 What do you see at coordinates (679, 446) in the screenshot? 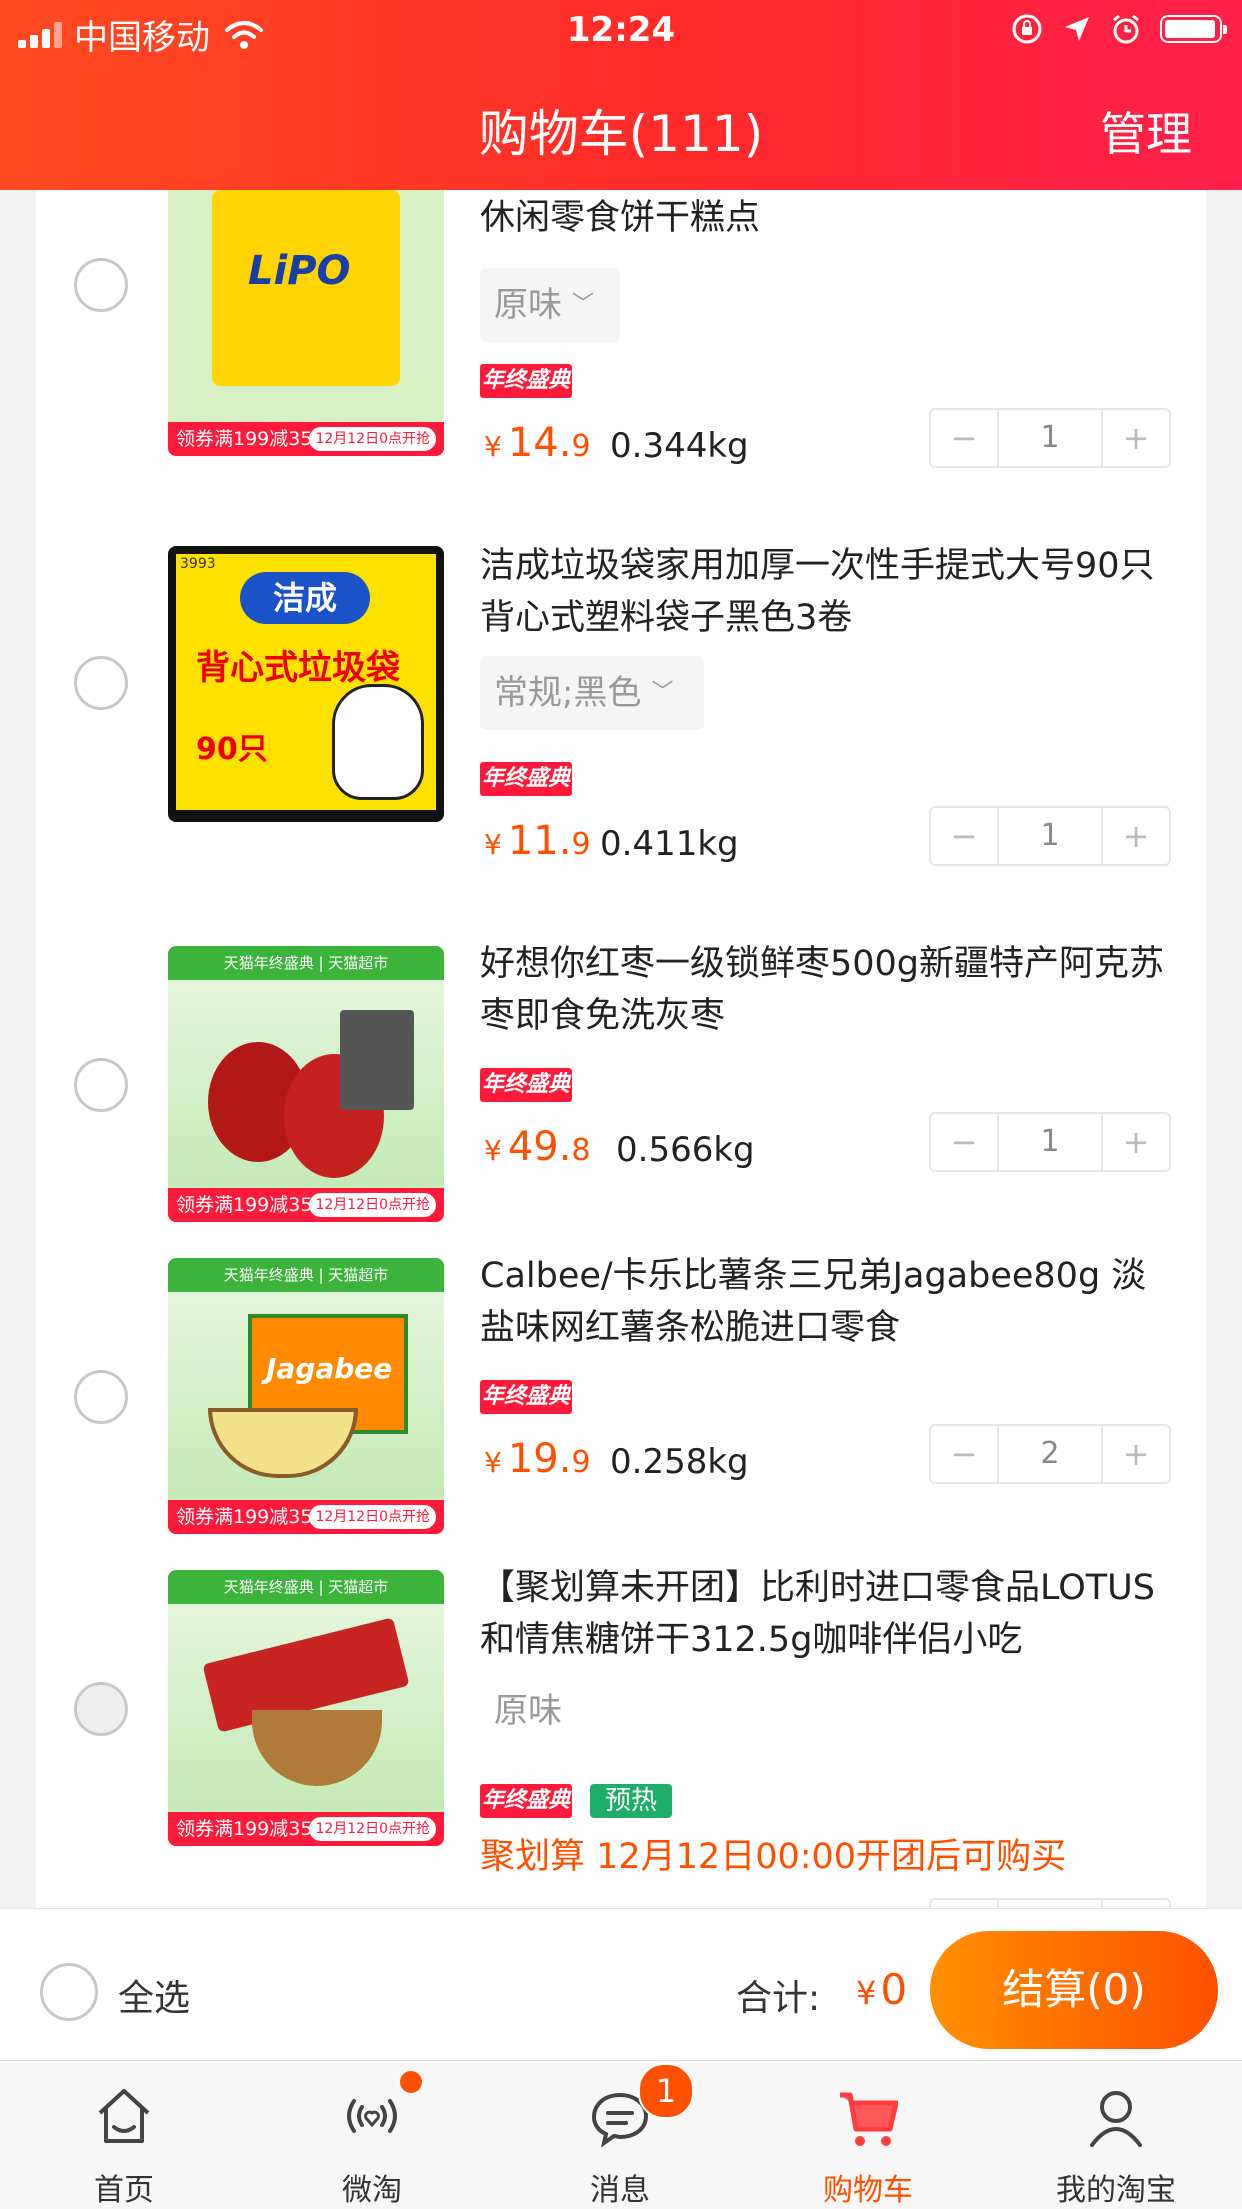
I see `weight: 0.344kg` at bounding box center [679, 446].